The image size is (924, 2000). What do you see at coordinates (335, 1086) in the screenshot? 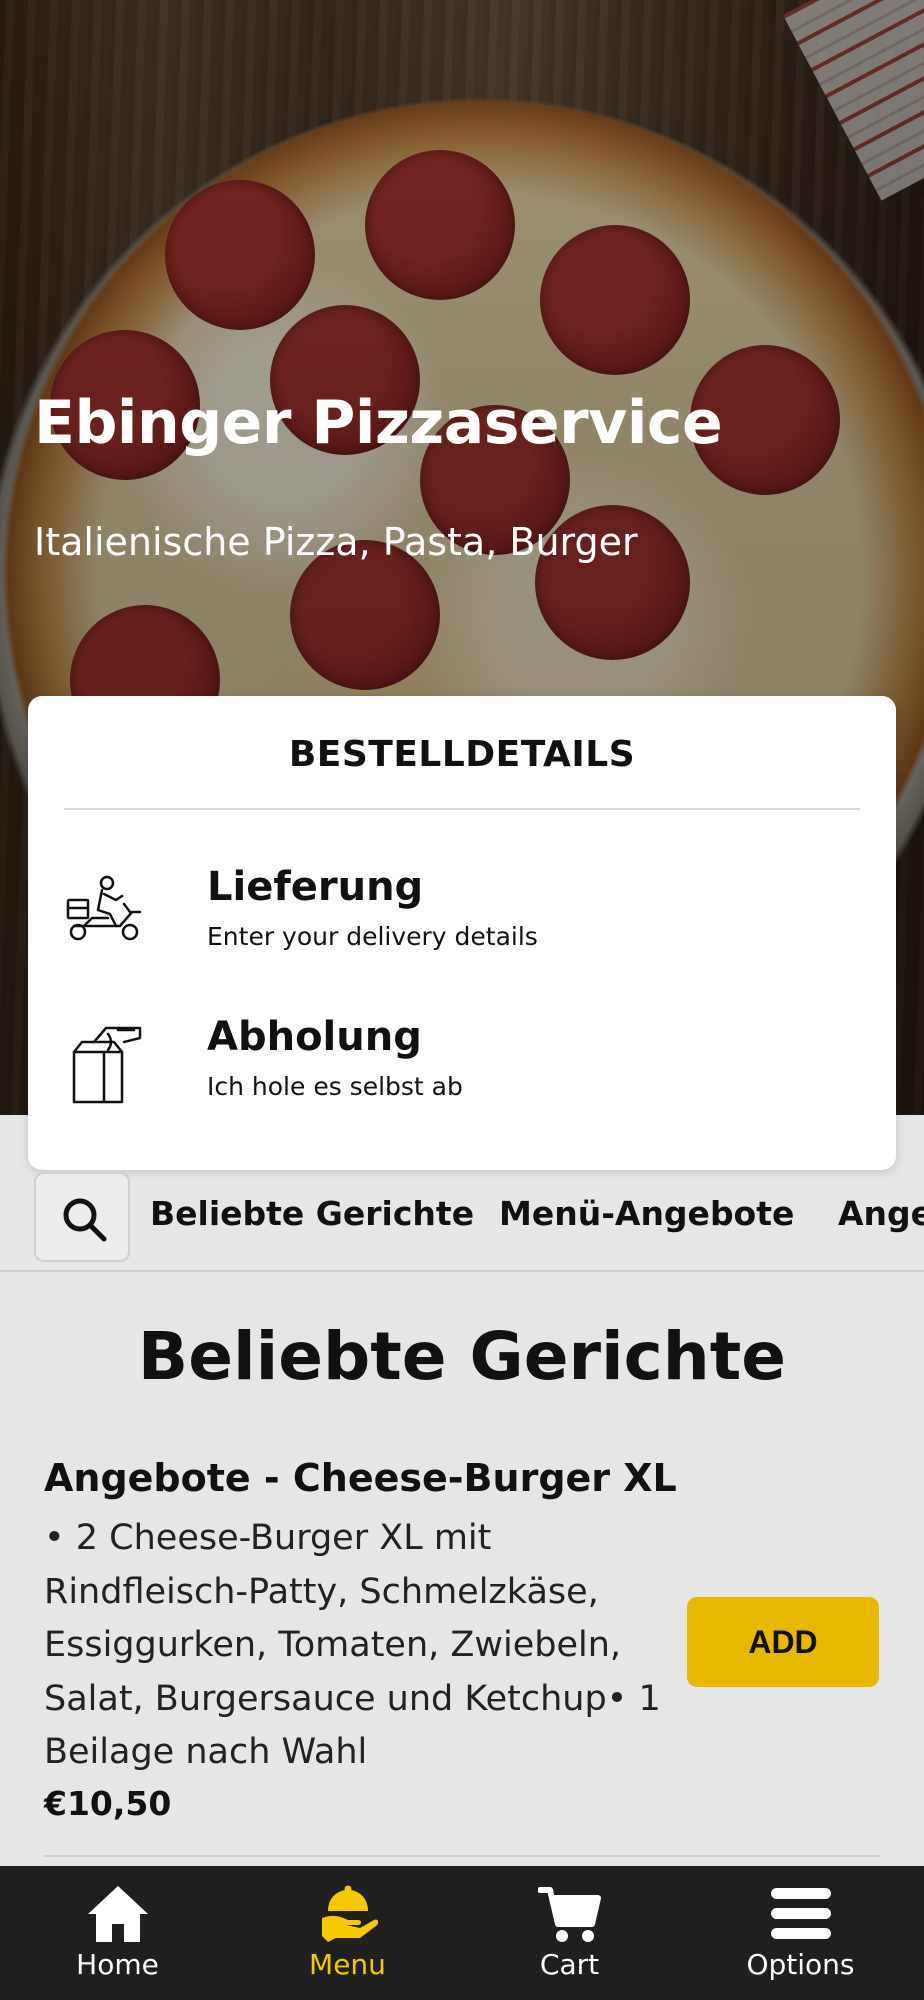
I see `pickup-description: Ich hole es selbst ab` at bounding box center [335, 1086].